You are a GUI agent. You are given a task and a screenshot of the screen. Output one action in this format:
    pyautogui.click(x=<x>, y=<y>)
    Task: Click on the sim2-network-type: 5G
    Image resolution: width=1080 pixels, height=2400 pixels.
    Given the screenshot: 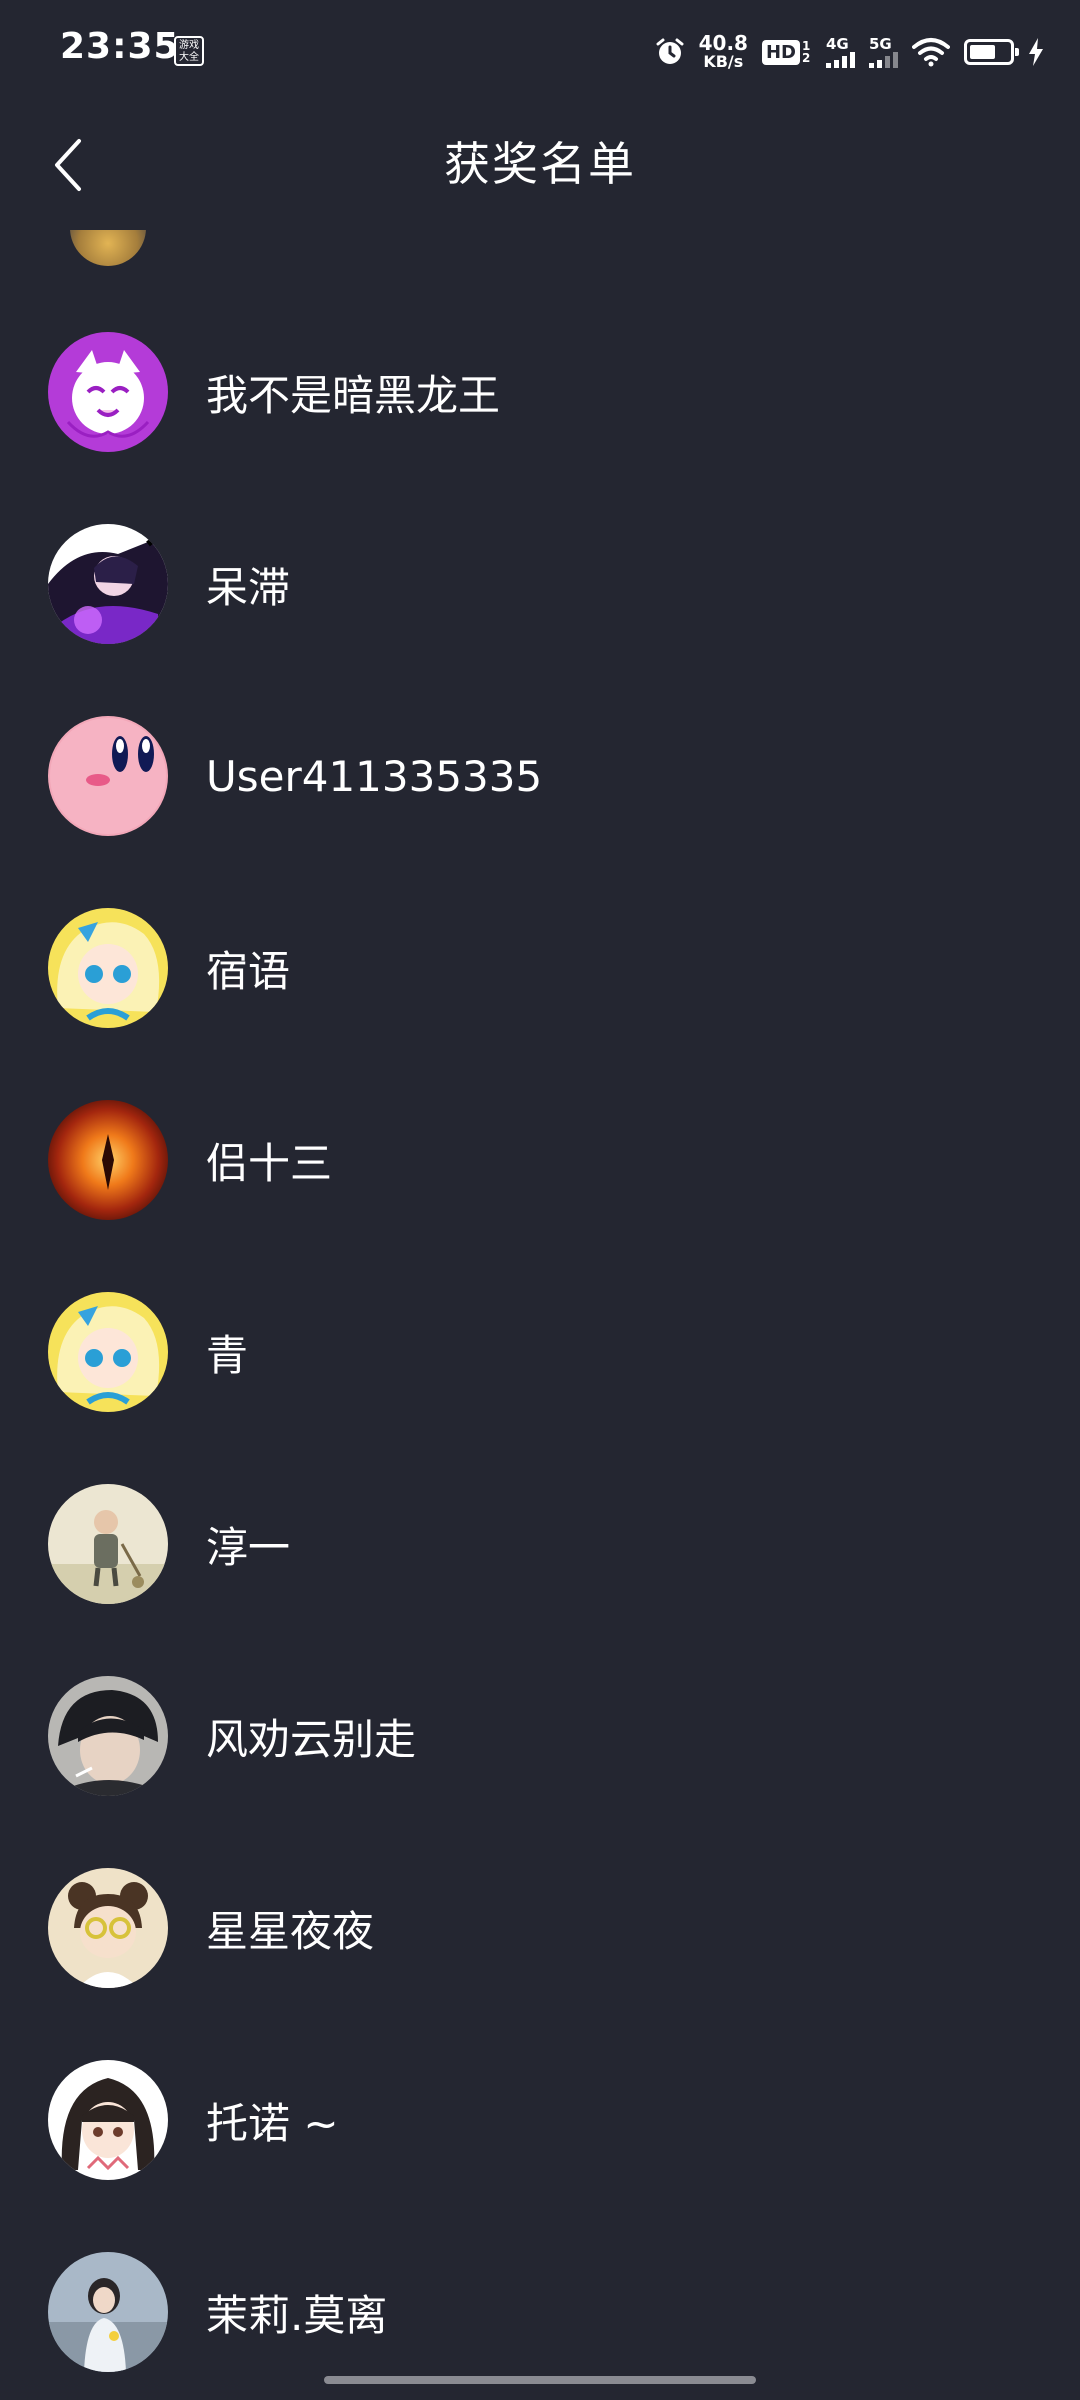 What is the action you would take?
    pyautogui.click(x=880, y=44)
    